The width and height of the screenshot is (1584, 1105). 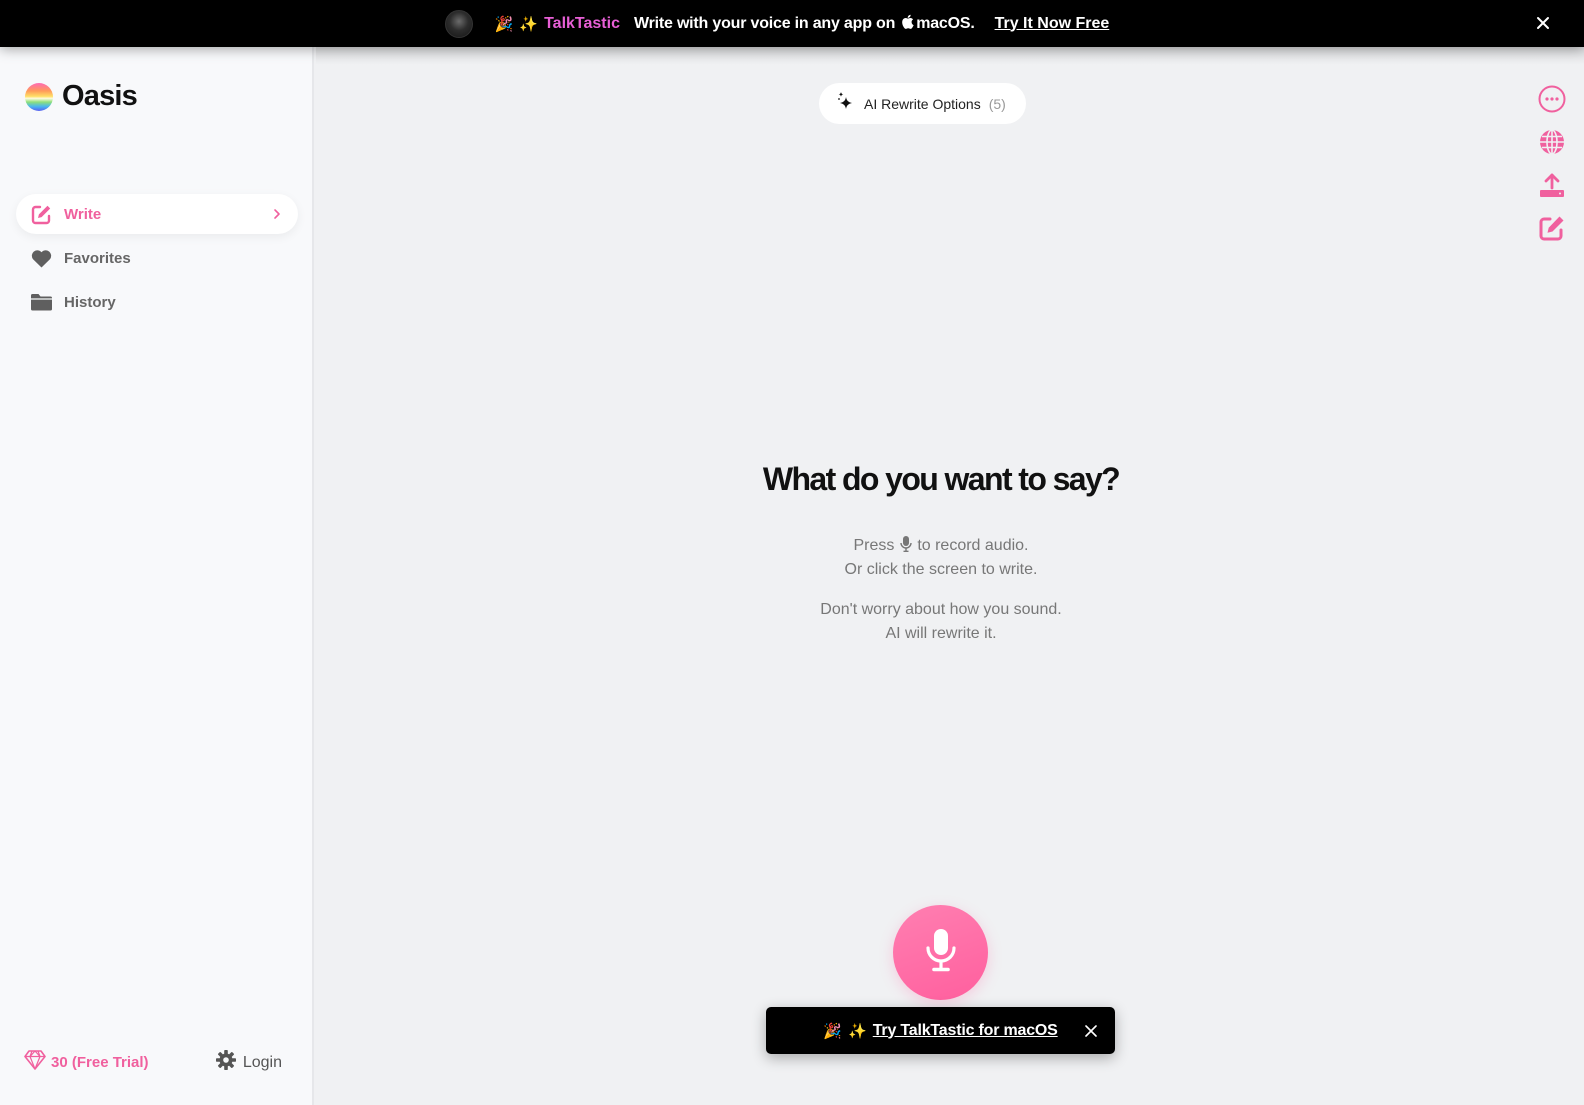 What do you see at coordinates (90, 302) in the screenshot?
I see `sidebar-item-label: History` at bounding box center [90, 302].